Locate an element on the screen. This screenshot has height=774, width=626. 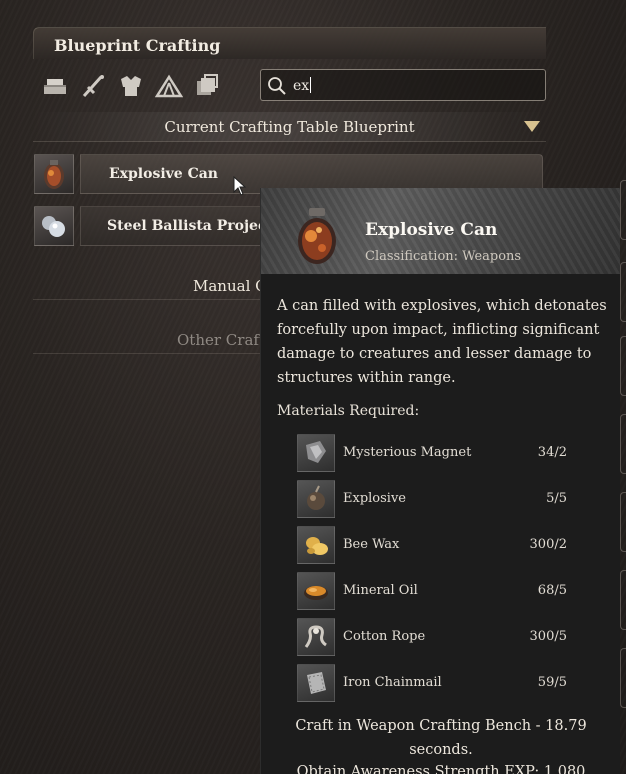
material-row: Mysterious Magnet 34/2 is located at coordinates (432, 453).